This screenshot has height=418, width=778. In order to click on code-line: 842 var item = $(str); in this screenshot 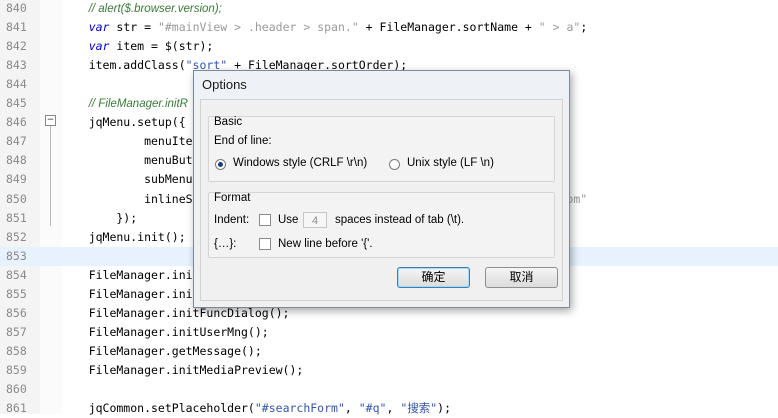, I will do `click(389, 46)`.